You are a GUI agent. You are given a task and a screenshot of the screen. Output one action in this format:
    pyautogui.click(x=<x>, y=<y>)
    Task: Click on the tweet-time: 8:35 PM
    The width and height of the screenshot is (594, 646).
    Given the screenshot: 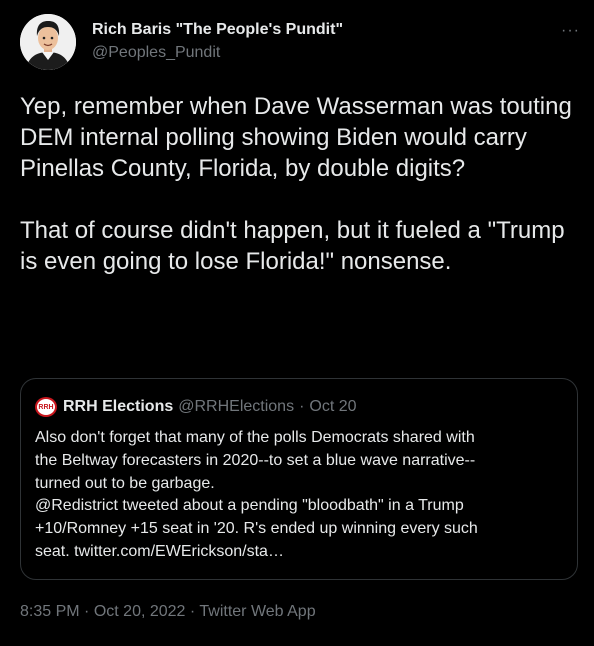 What is the action you would take?
    pyautogui.click(x=50, y=611)
    